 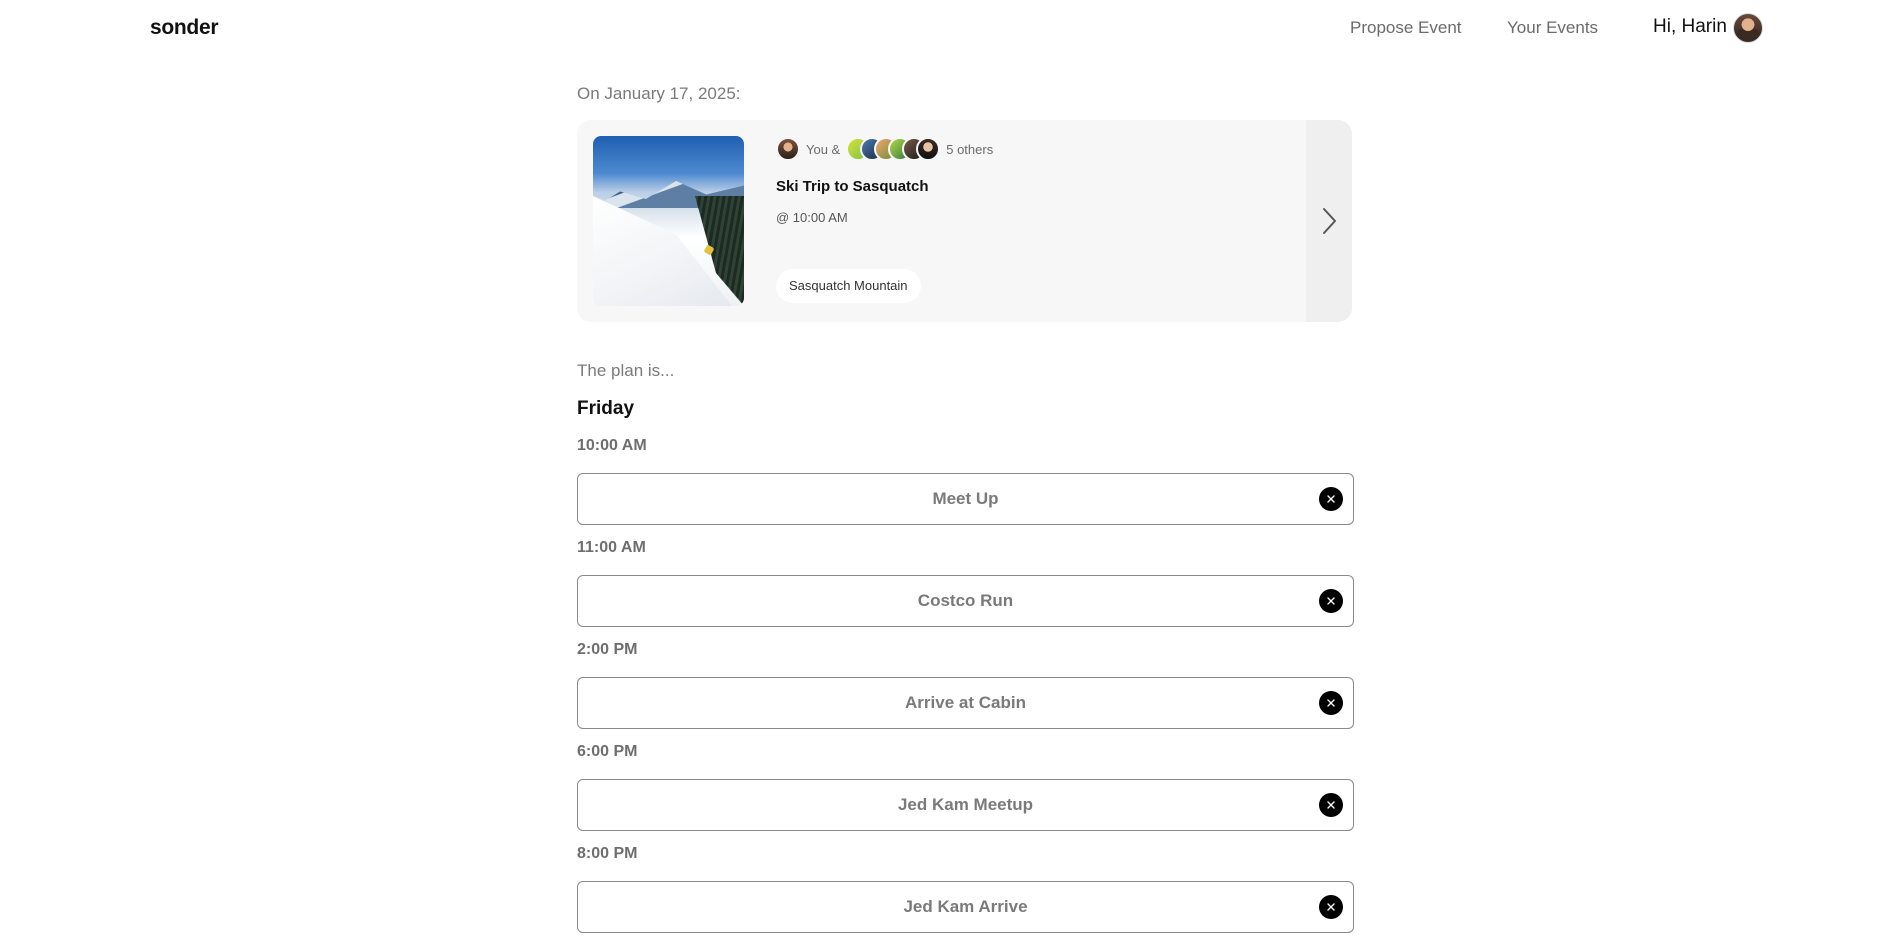 I want to click on plan-item-label: Costco Run, so click(x=965, y=600).